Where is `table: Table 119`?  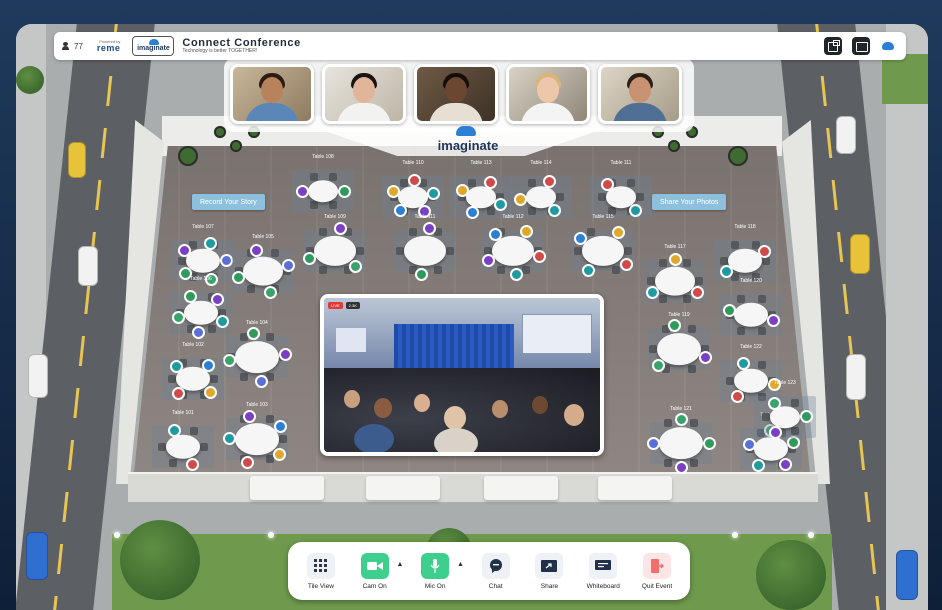 table: Table 119 is located at coordinates (679, 344).